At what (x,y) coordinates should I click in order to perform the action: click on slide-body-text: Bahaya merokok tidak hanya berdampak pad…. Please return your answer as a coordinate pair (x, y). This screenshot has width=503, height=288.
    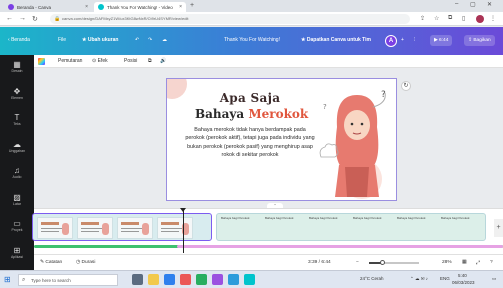
    Looking at the image, I should click on (250, 142).